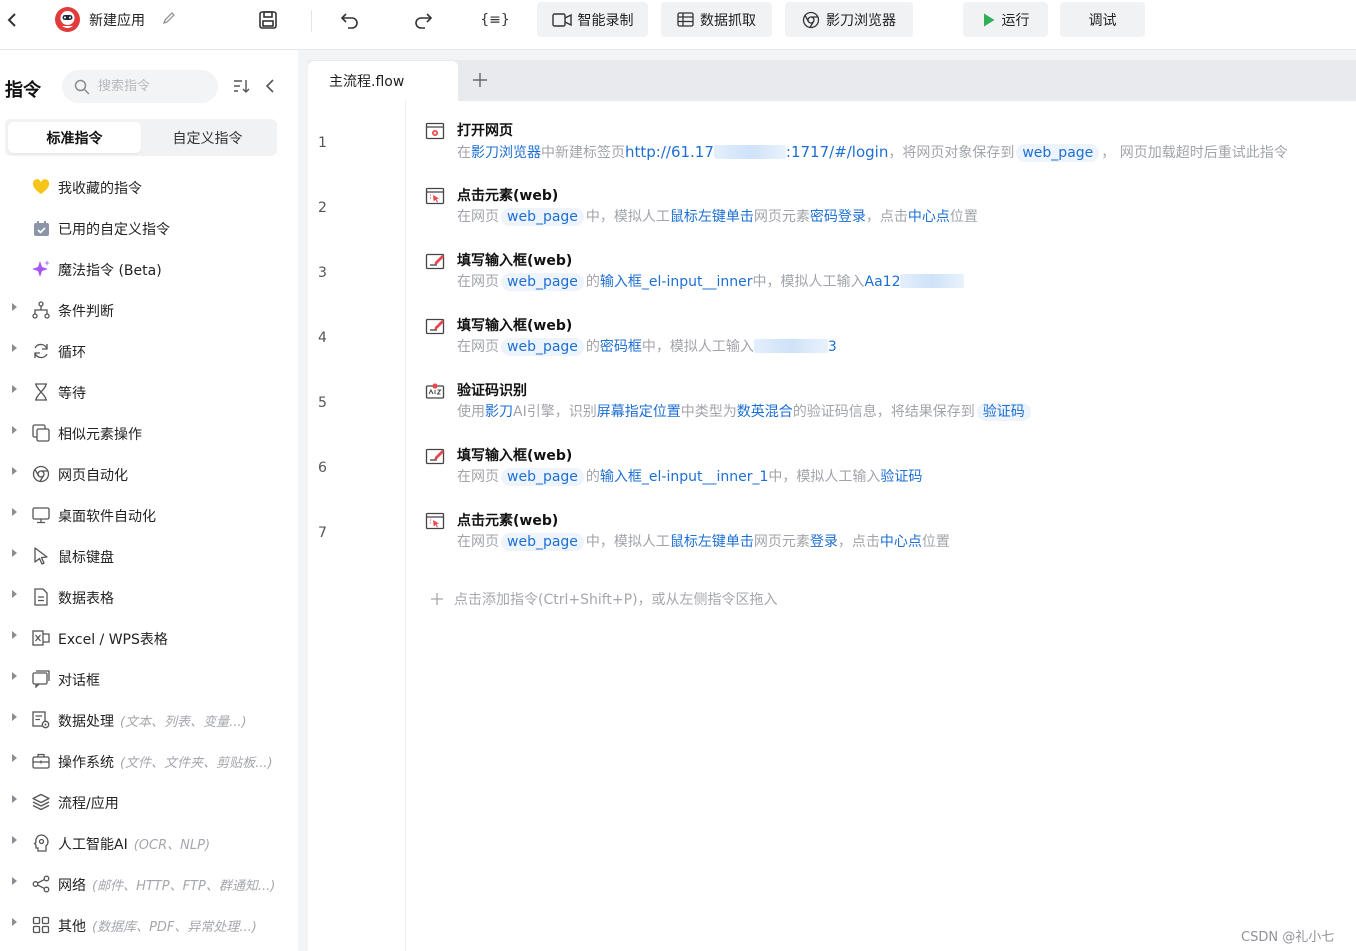 This screenshot has height=951, width=1356. What do you see at coordinates (153, 86) in the screenshot?
I see `search-input` at bounding box center [153, 86].